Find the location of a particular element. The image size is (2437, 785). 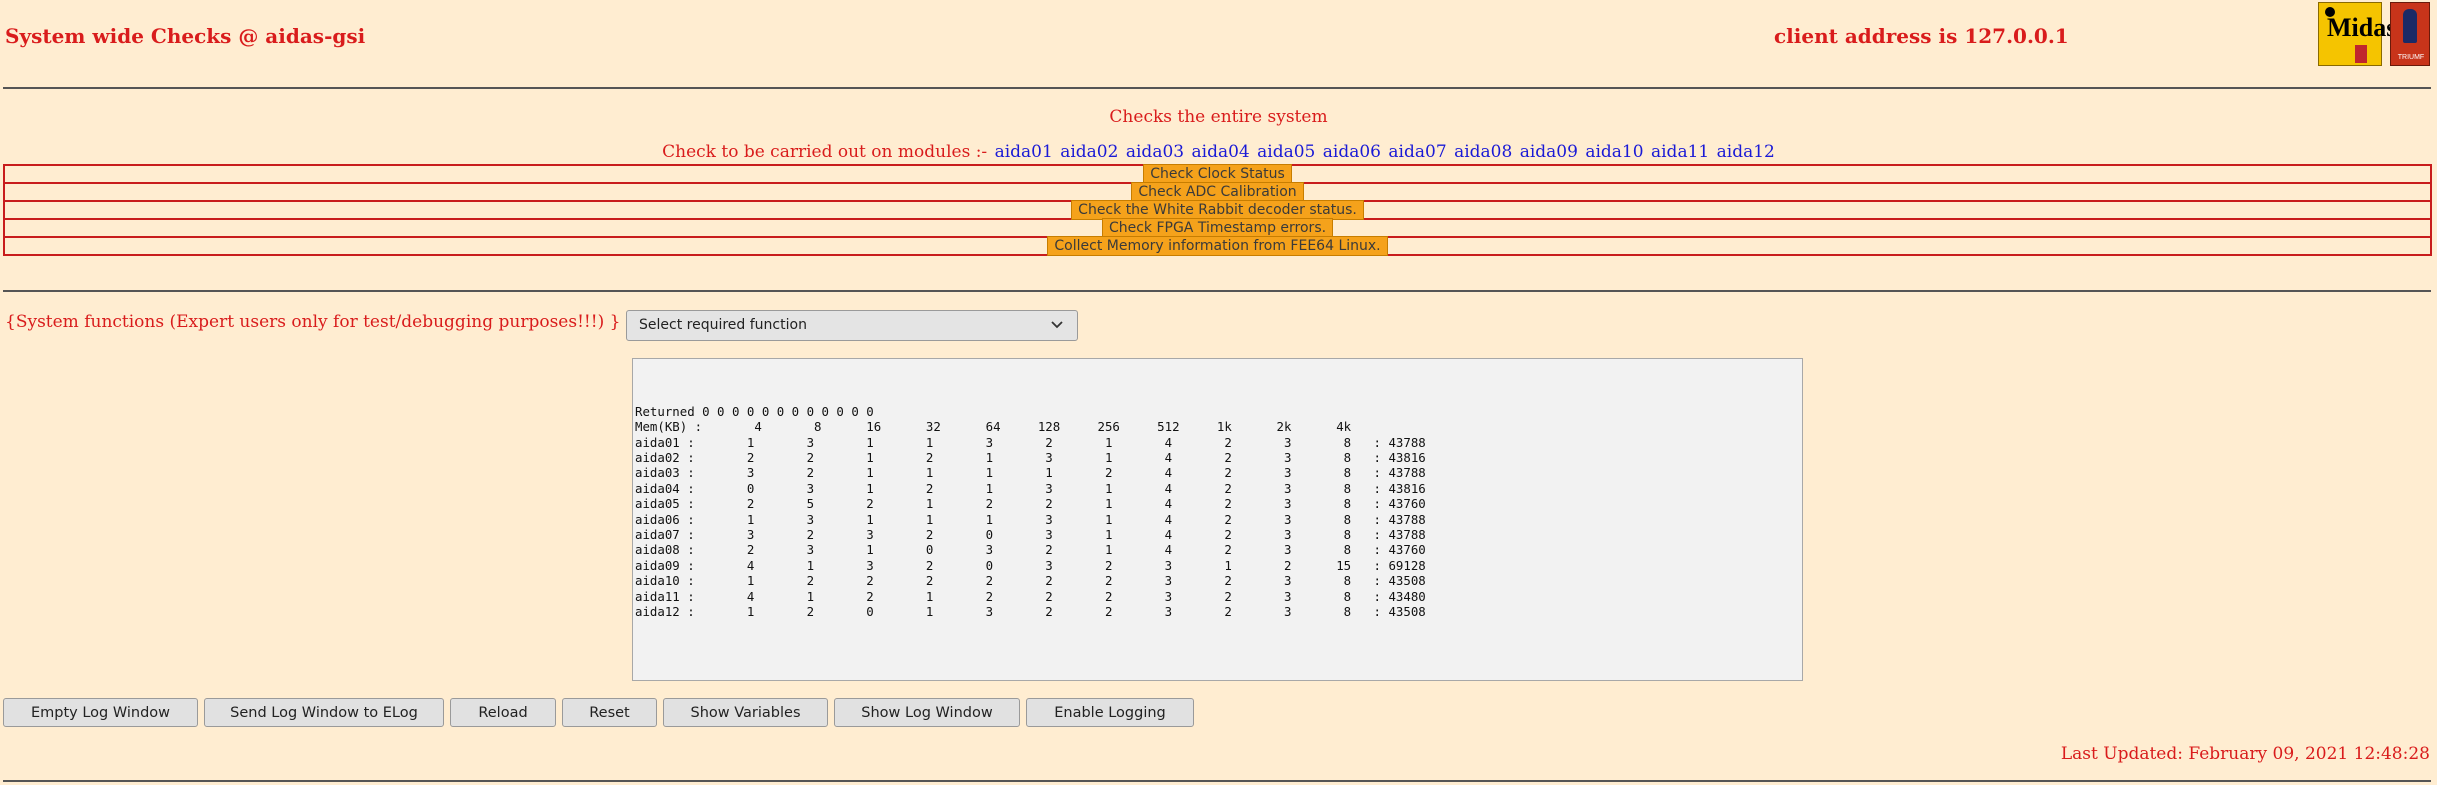

log-line: aida04 : 0 3 1 2 1 3 1 4 2 3 8 : 43816 is located at coordinates (1030, 488).